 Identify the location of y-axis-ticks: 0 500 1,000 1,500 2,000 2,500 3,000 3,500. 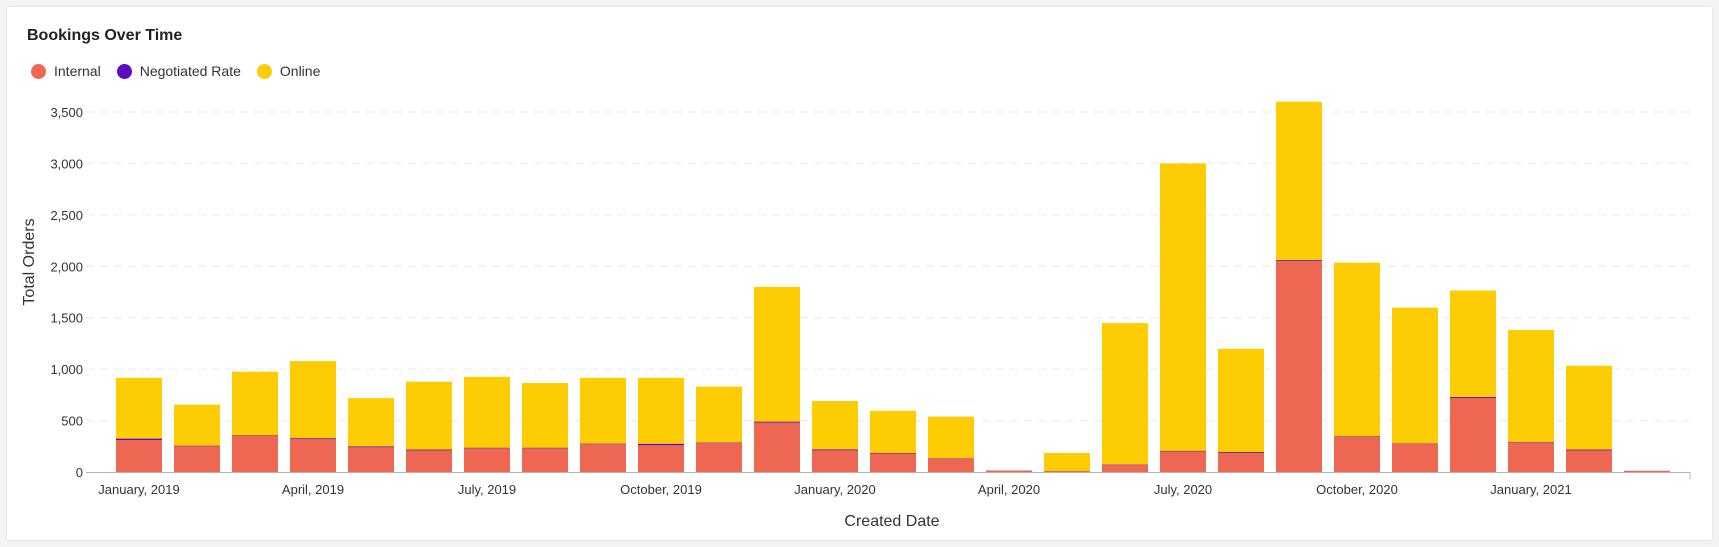
(66, 292).